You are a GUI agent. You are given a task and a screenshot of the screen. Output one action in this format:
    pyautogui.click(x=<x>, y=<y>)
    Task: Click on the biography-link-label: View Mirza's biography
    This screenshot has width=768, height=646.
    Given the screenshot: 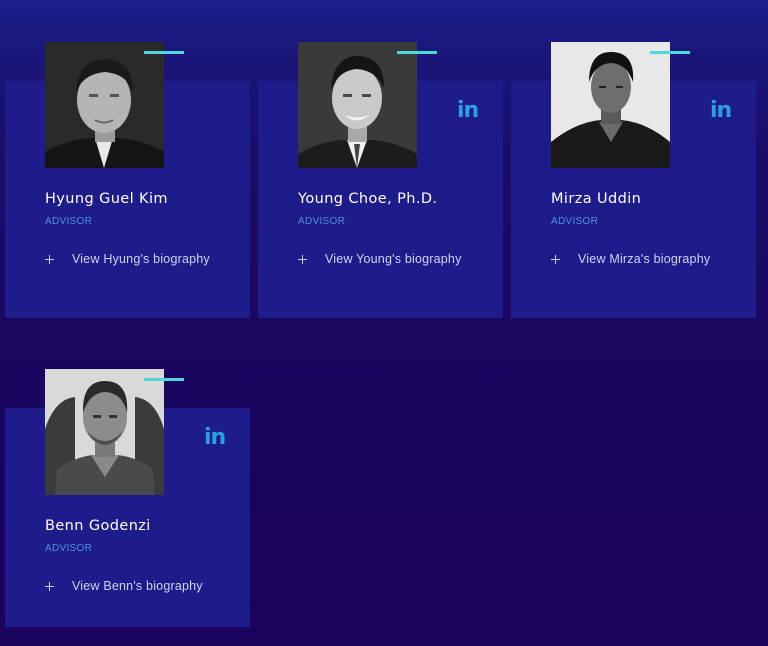 What is the action you would take?
    pyautogui.click(x=644, y=259)
    